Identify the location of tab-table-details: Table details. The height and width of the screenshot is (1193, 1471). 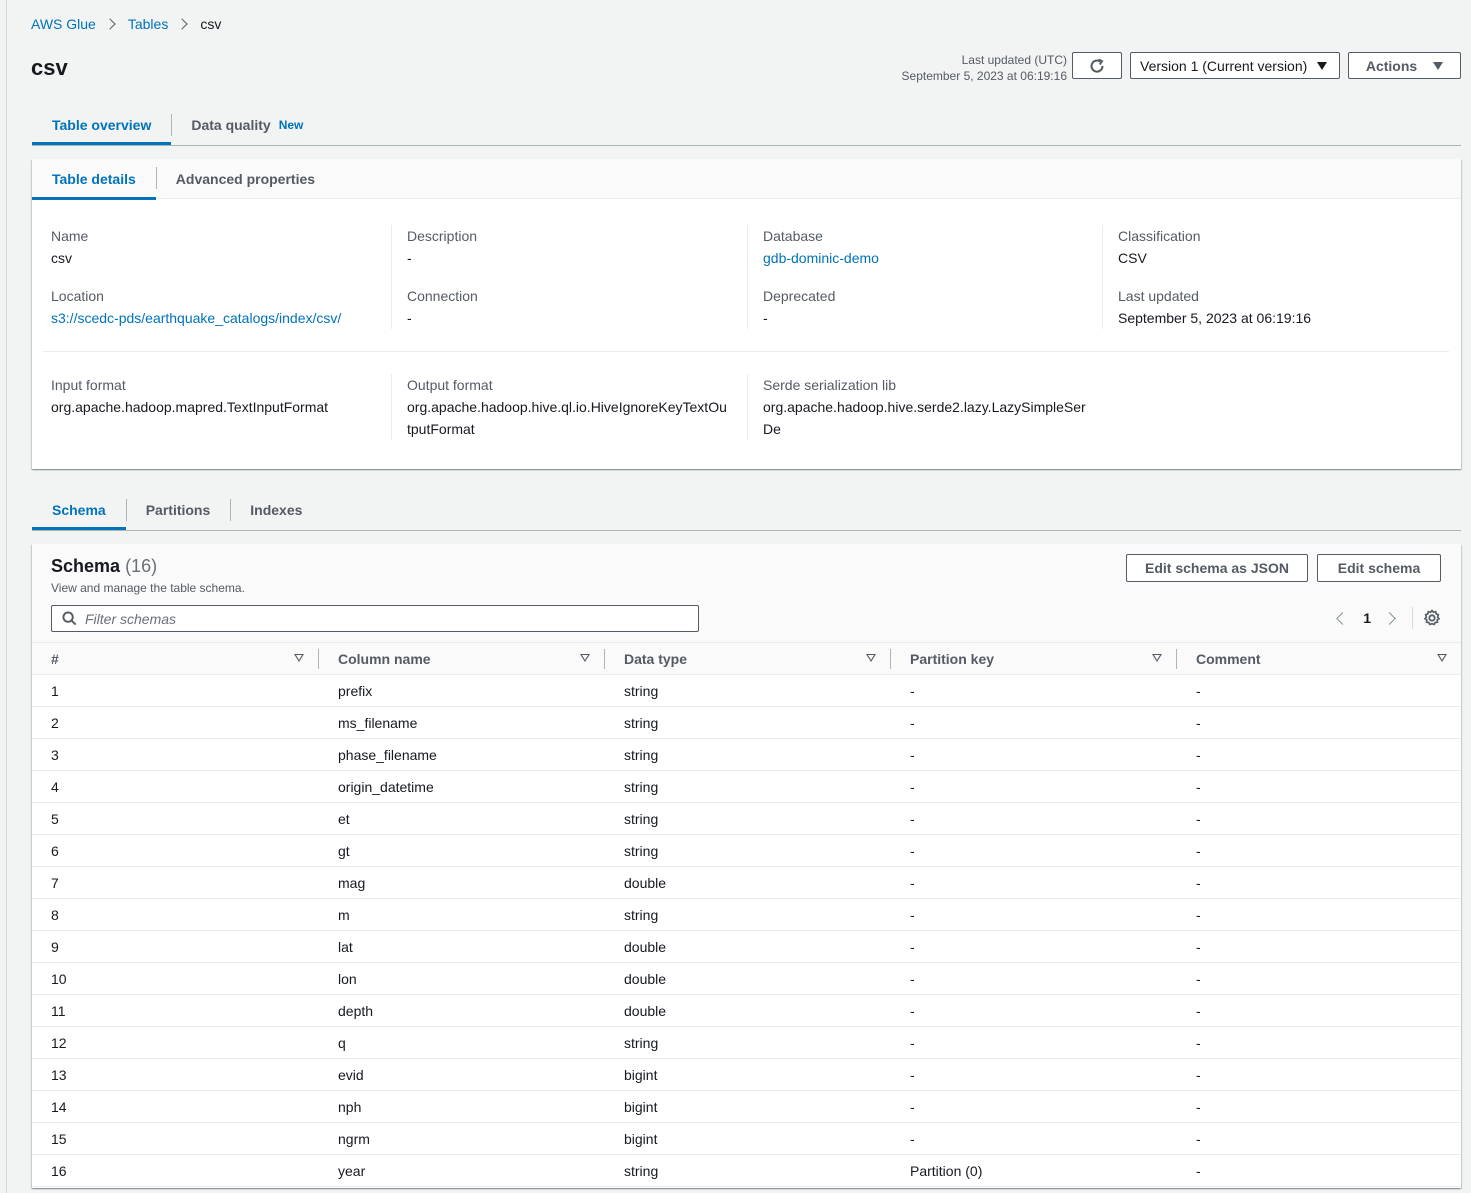
(94, 179).